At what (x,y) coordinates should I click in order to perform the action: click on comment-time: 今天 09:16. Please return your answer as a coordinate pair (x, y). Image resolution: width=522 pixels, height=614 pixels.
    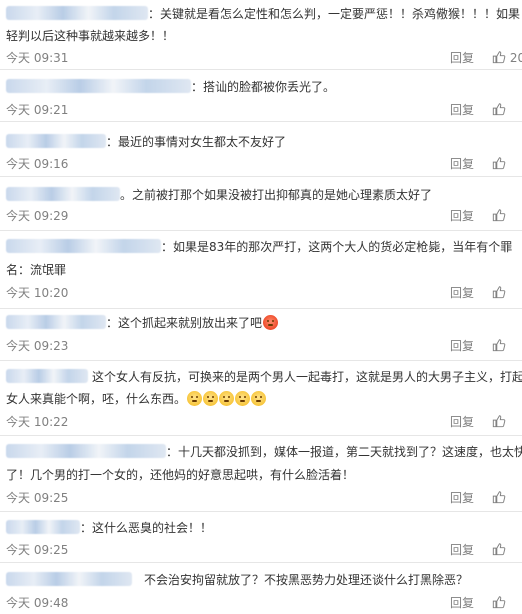
    Looking at the image, I should click on (37, 164).